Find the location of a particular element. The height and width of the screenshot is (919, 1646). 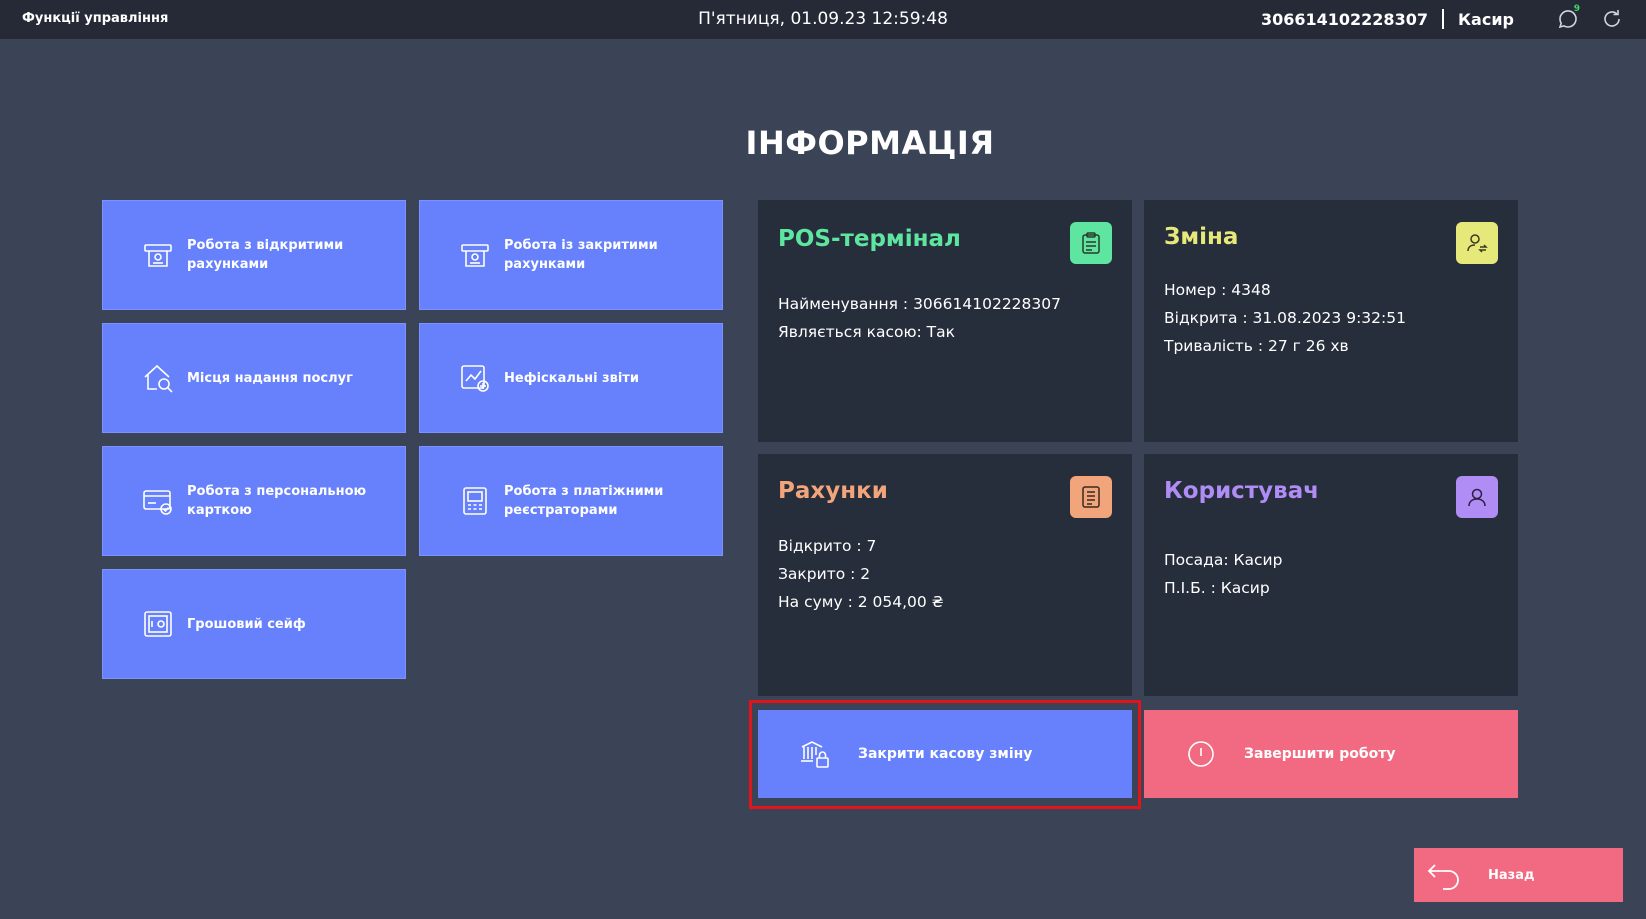

back-label: Назад is located at coordinates (1511, 875).